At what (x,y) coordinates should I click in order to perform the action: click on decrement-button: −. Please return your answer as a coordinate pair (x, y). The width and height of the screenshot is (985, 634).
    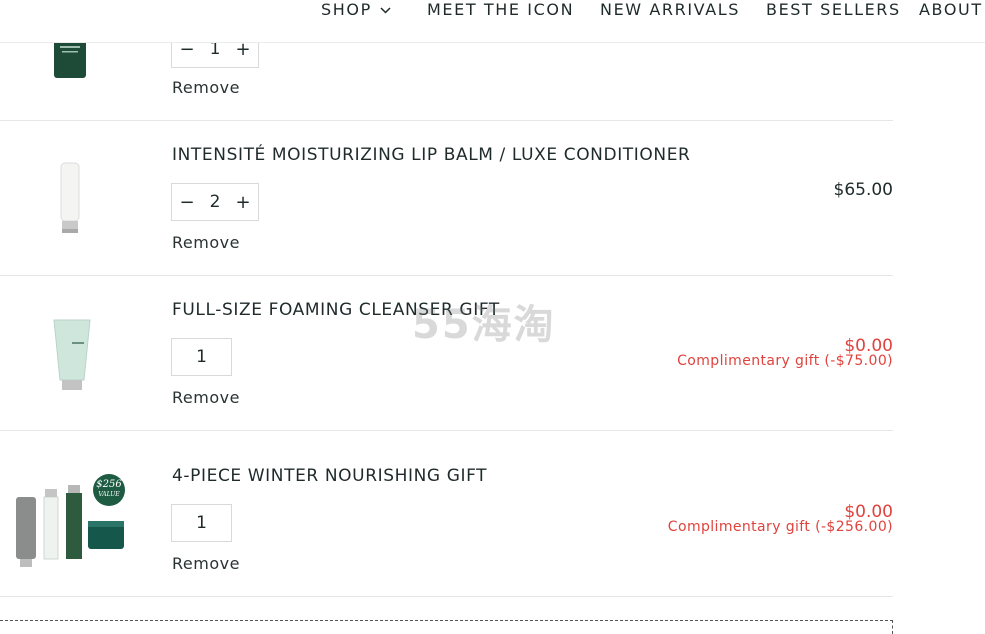
    Looking at the image, I should click on (187, 202).